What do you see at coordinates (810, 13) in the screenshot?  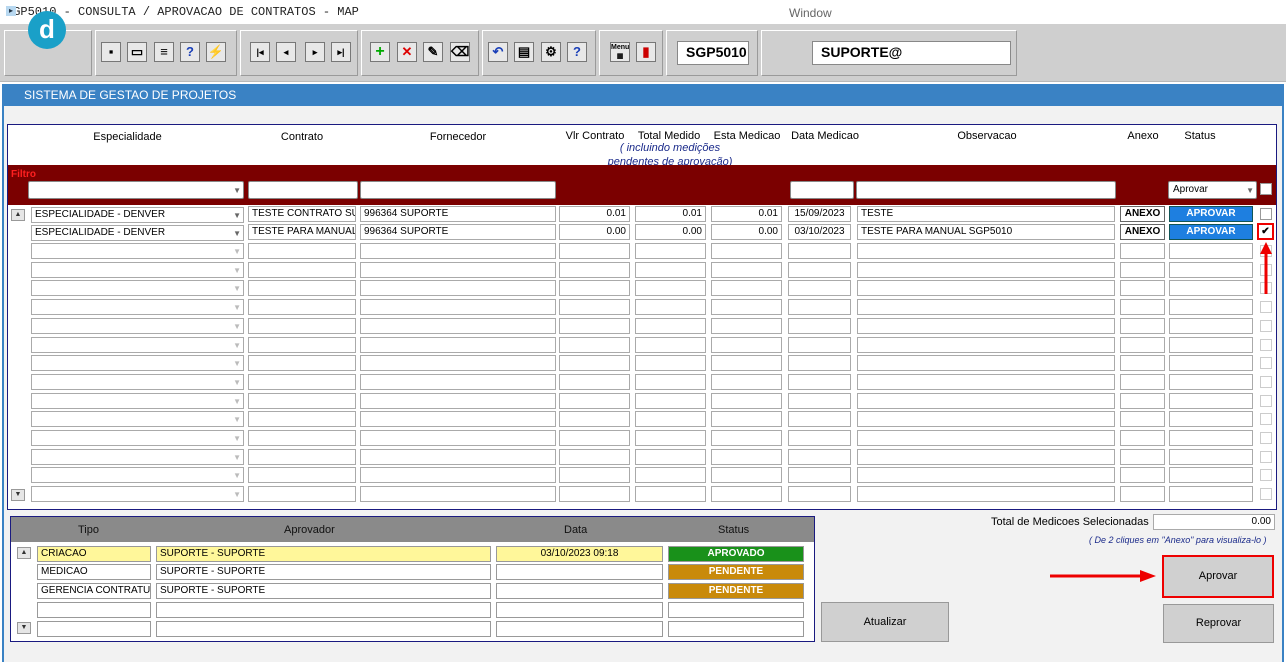 I see `window-menu: Window` at bounding box center [810, 13].